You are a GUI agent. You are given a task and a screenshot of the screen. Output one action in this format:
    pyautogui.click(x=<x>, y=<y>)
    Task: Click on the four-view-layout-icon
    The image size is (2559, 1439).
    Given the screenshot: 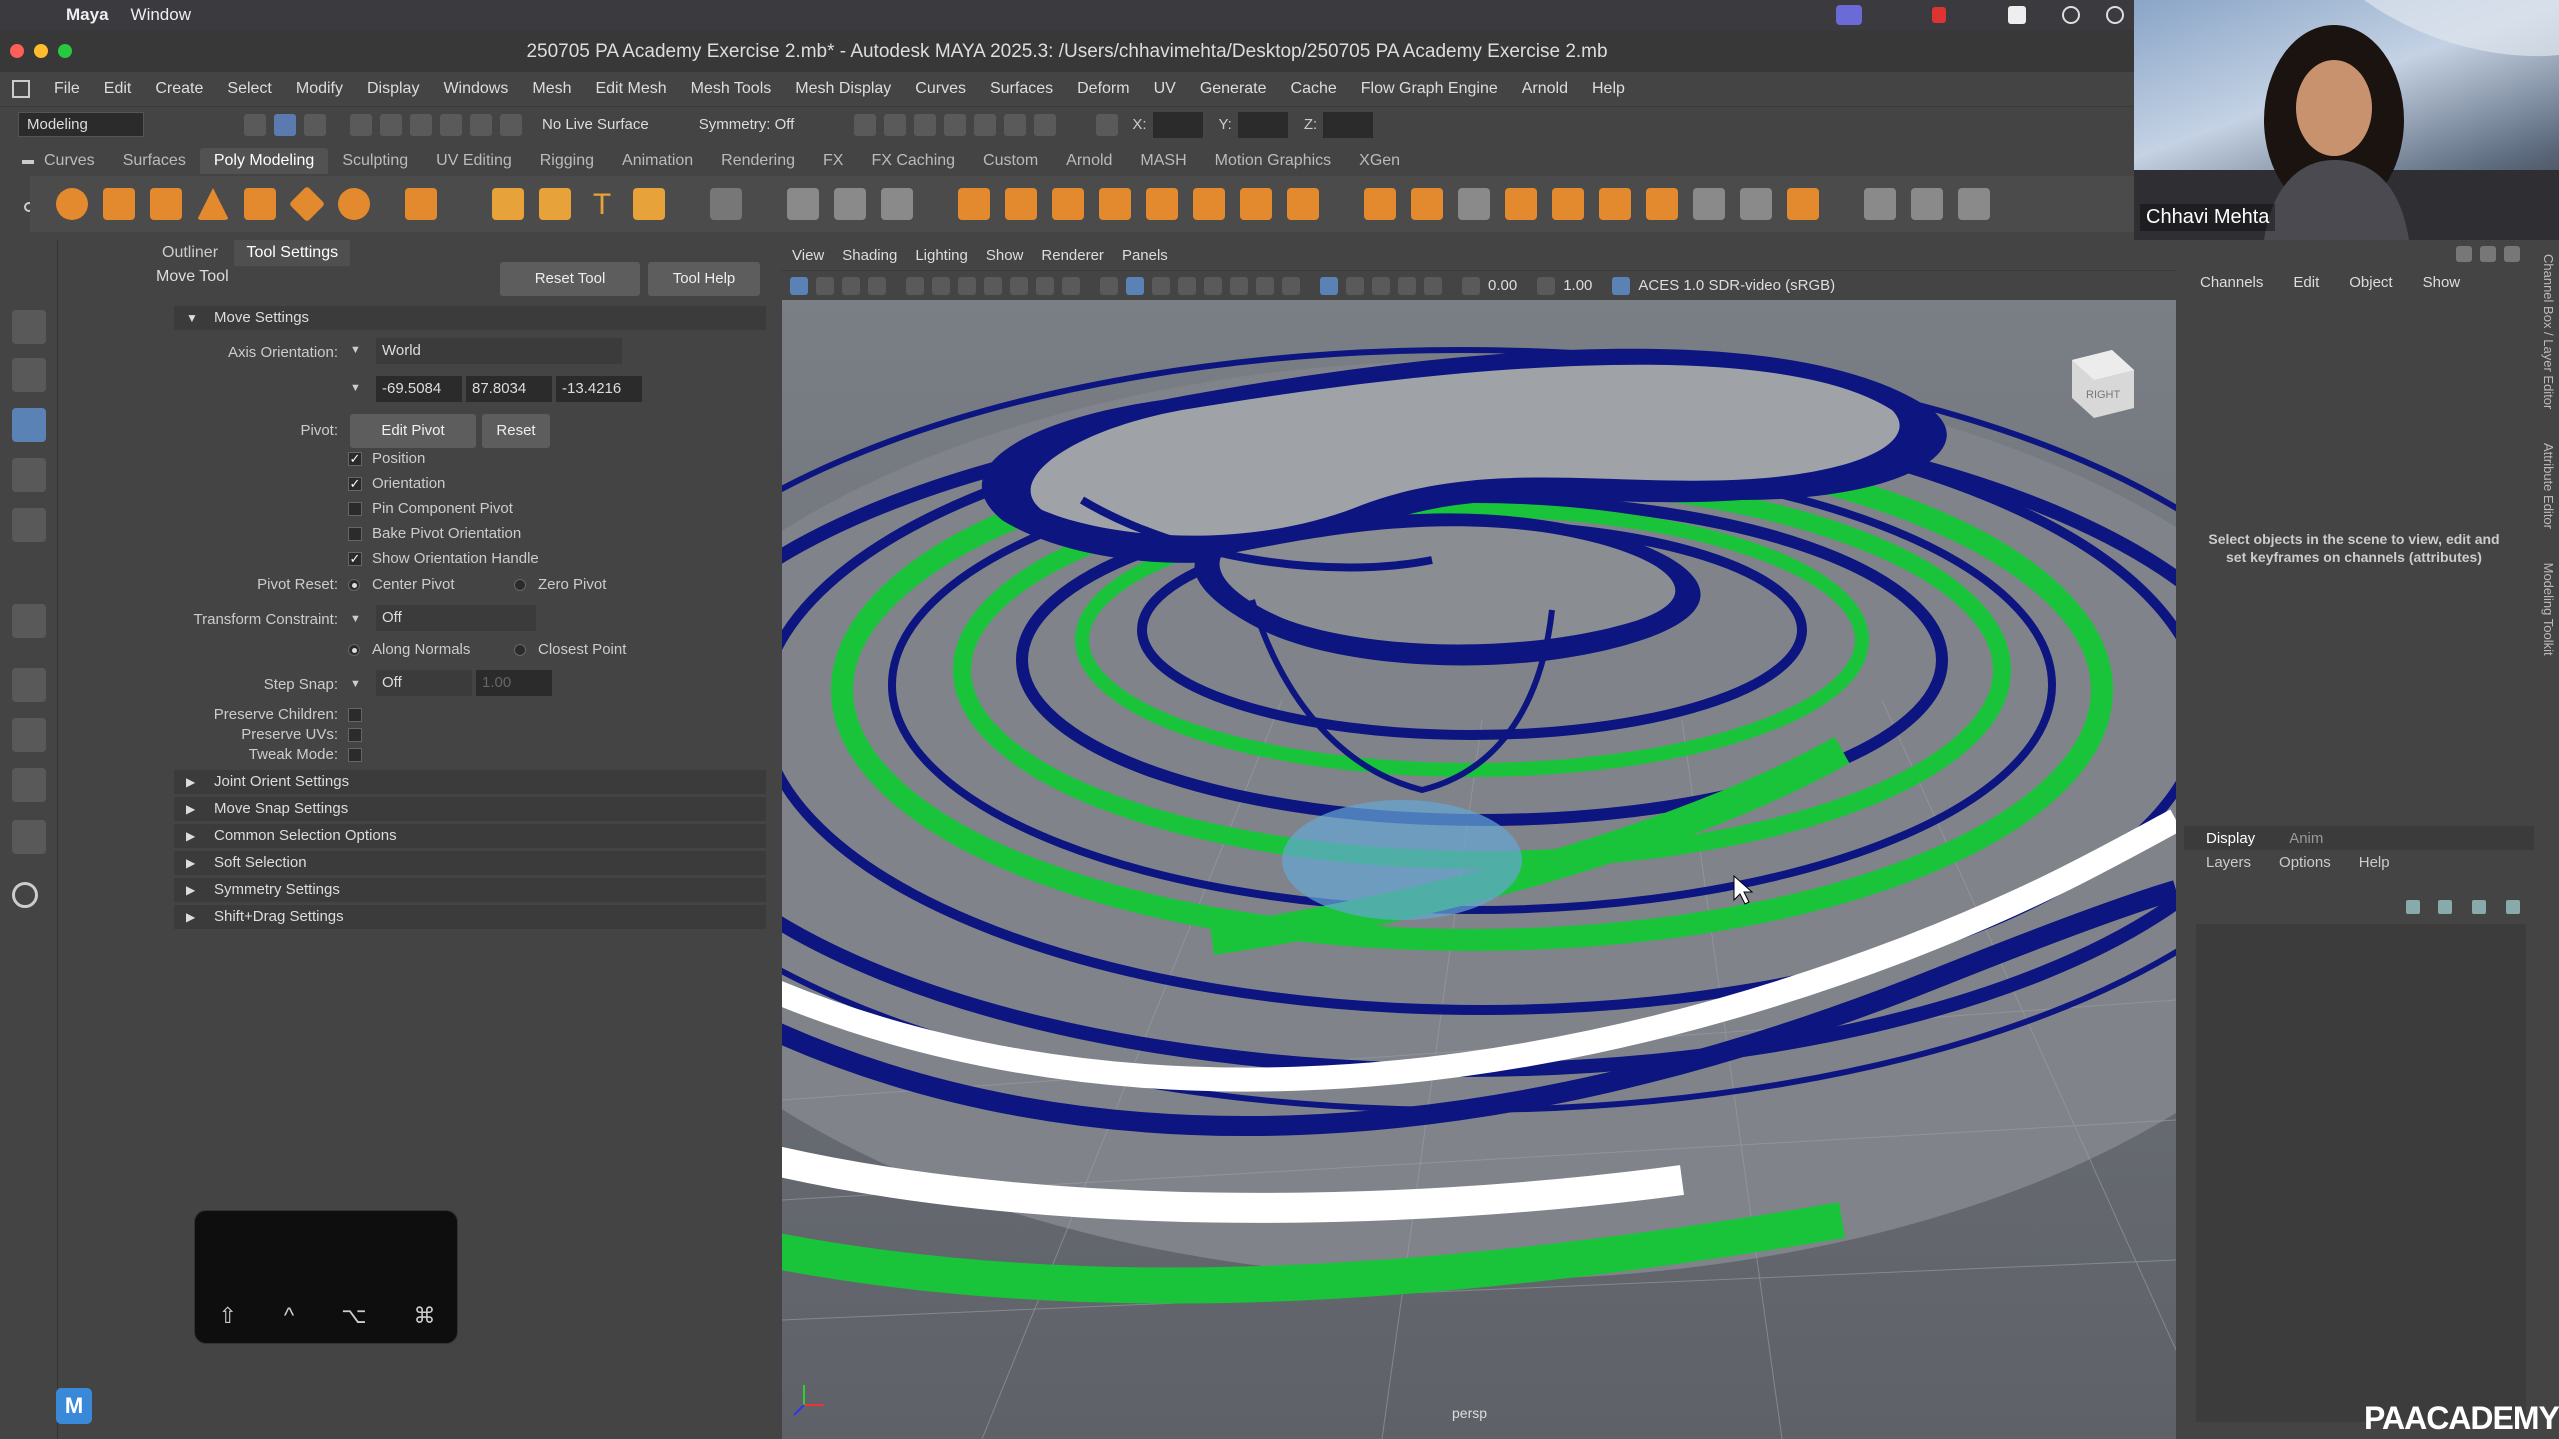 What is the action you would take?
    pyautogui.click(x=29, y=685)
    